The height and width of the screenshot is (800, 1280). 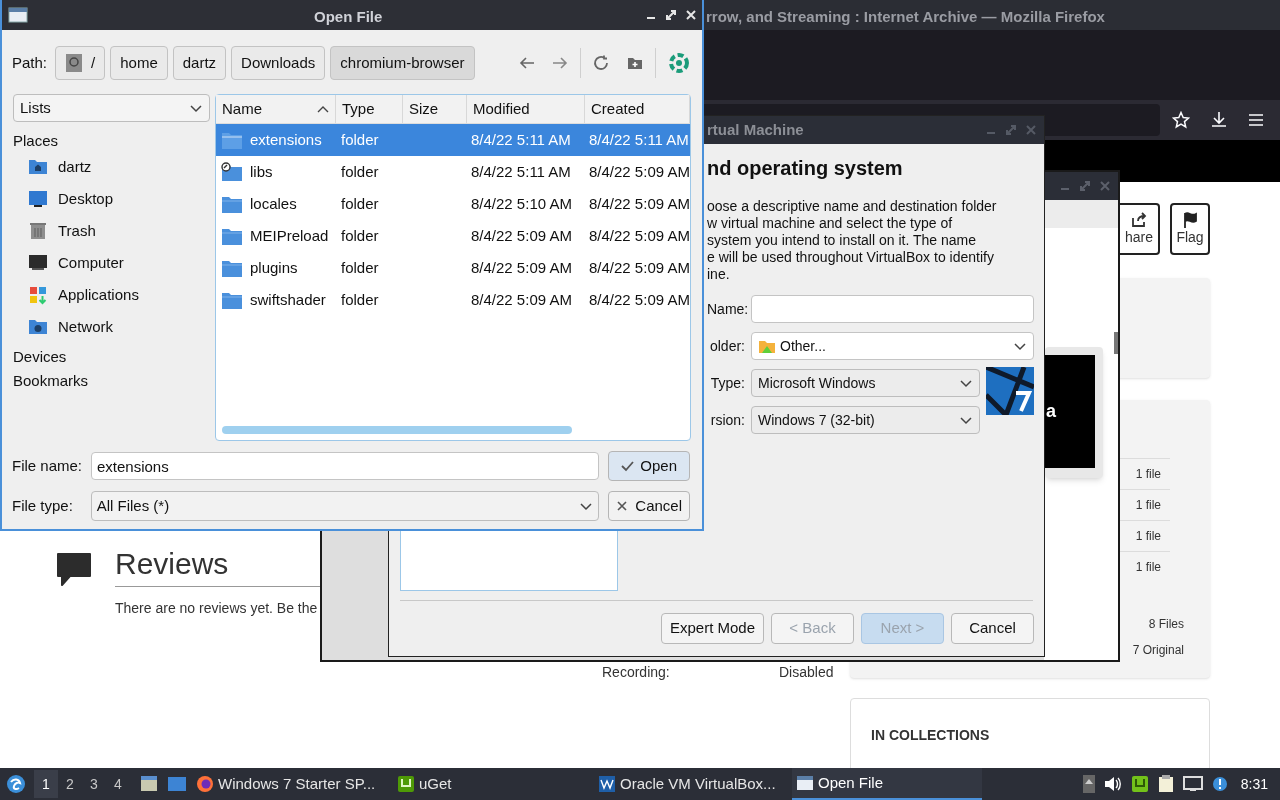 What do you see at coordinates (30, 62) in the screenshot?
I see `path-label: Path:` at bounding box center [30, 62].